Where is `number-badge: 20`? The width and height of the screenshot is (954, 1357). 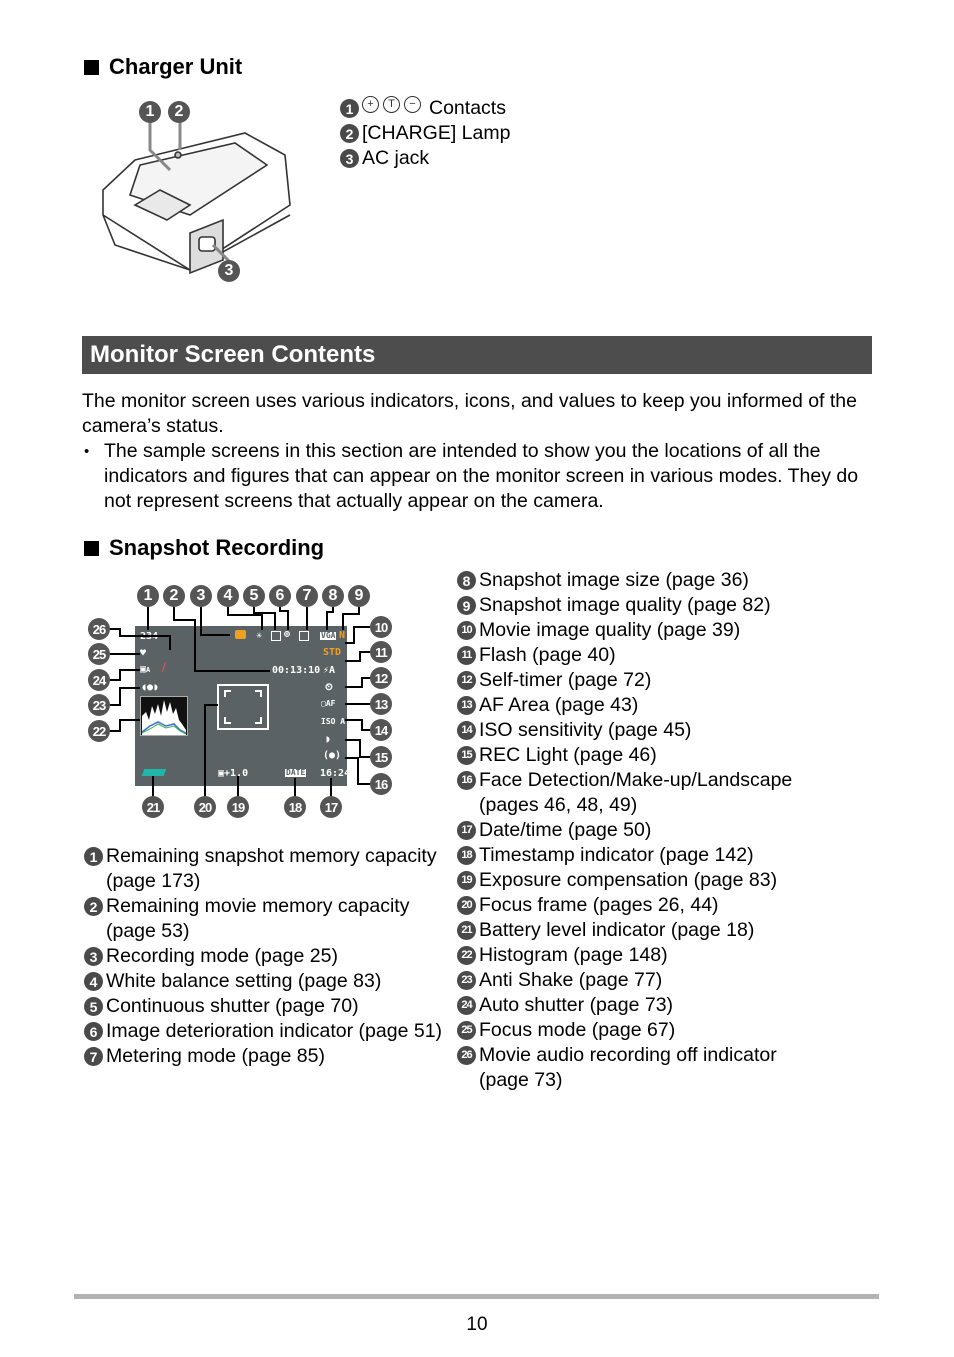
number-badge: 20 is located at coordinates (466, 905).